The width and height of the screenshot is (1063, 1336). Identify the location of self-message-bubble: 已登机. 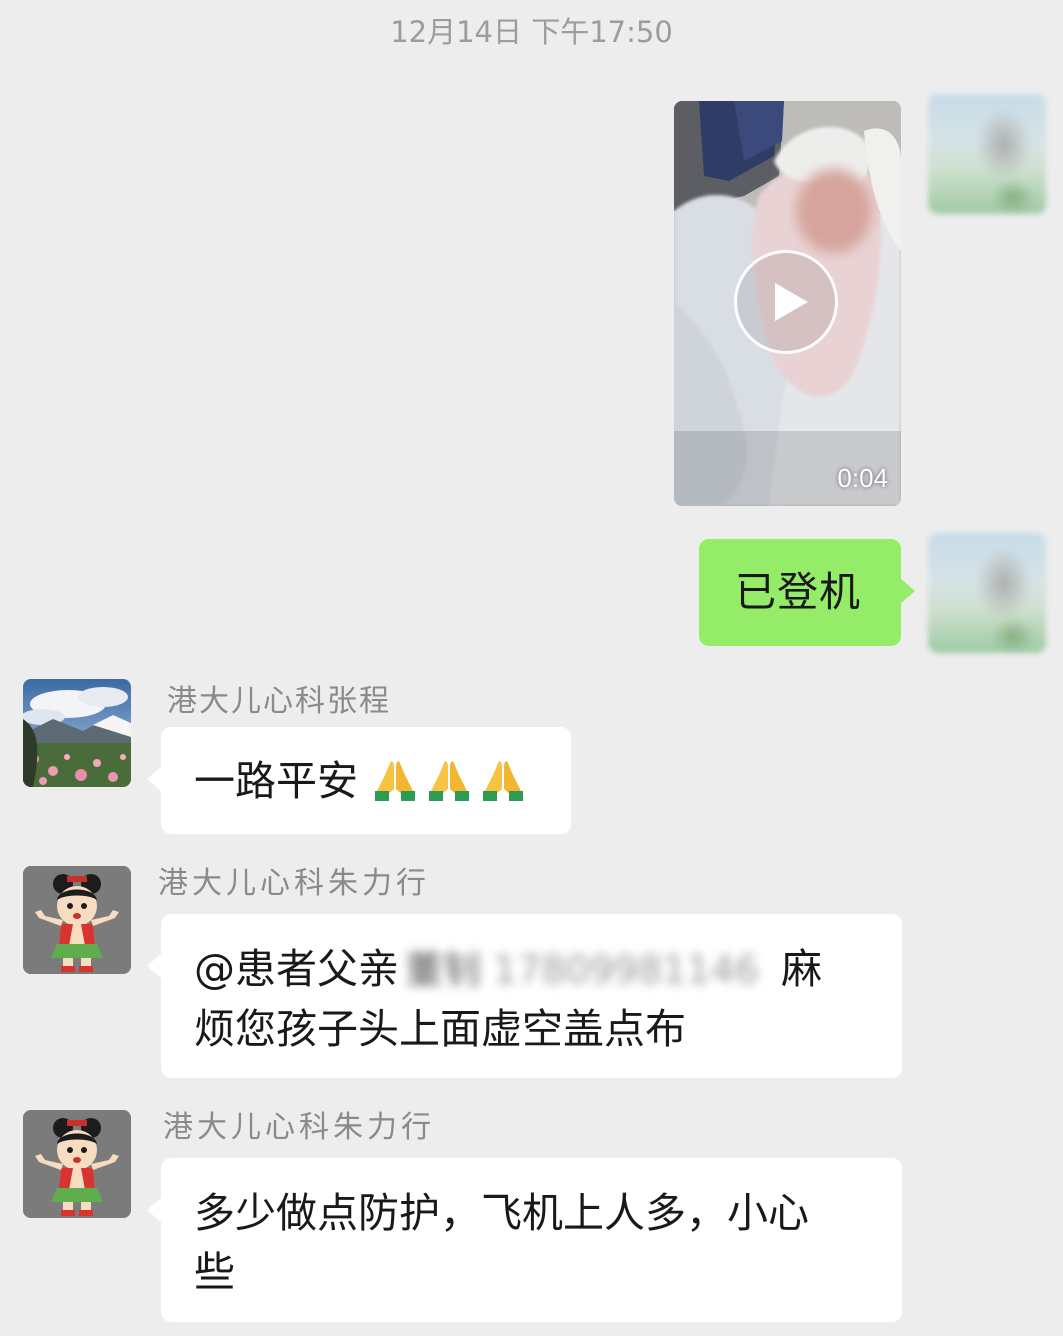
(807, 592).